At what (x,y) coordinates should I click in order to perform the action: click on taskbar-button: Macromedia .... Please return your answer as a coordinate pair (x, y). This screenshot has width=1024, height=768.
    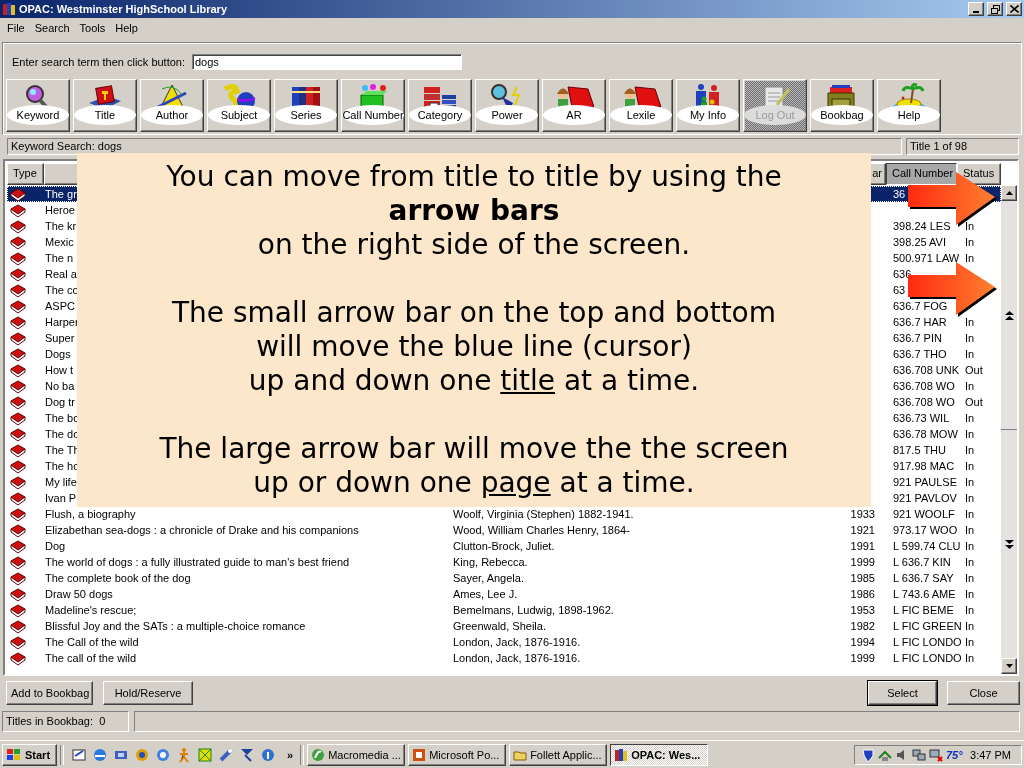
    Looking at the image, I should click on (356, 754).